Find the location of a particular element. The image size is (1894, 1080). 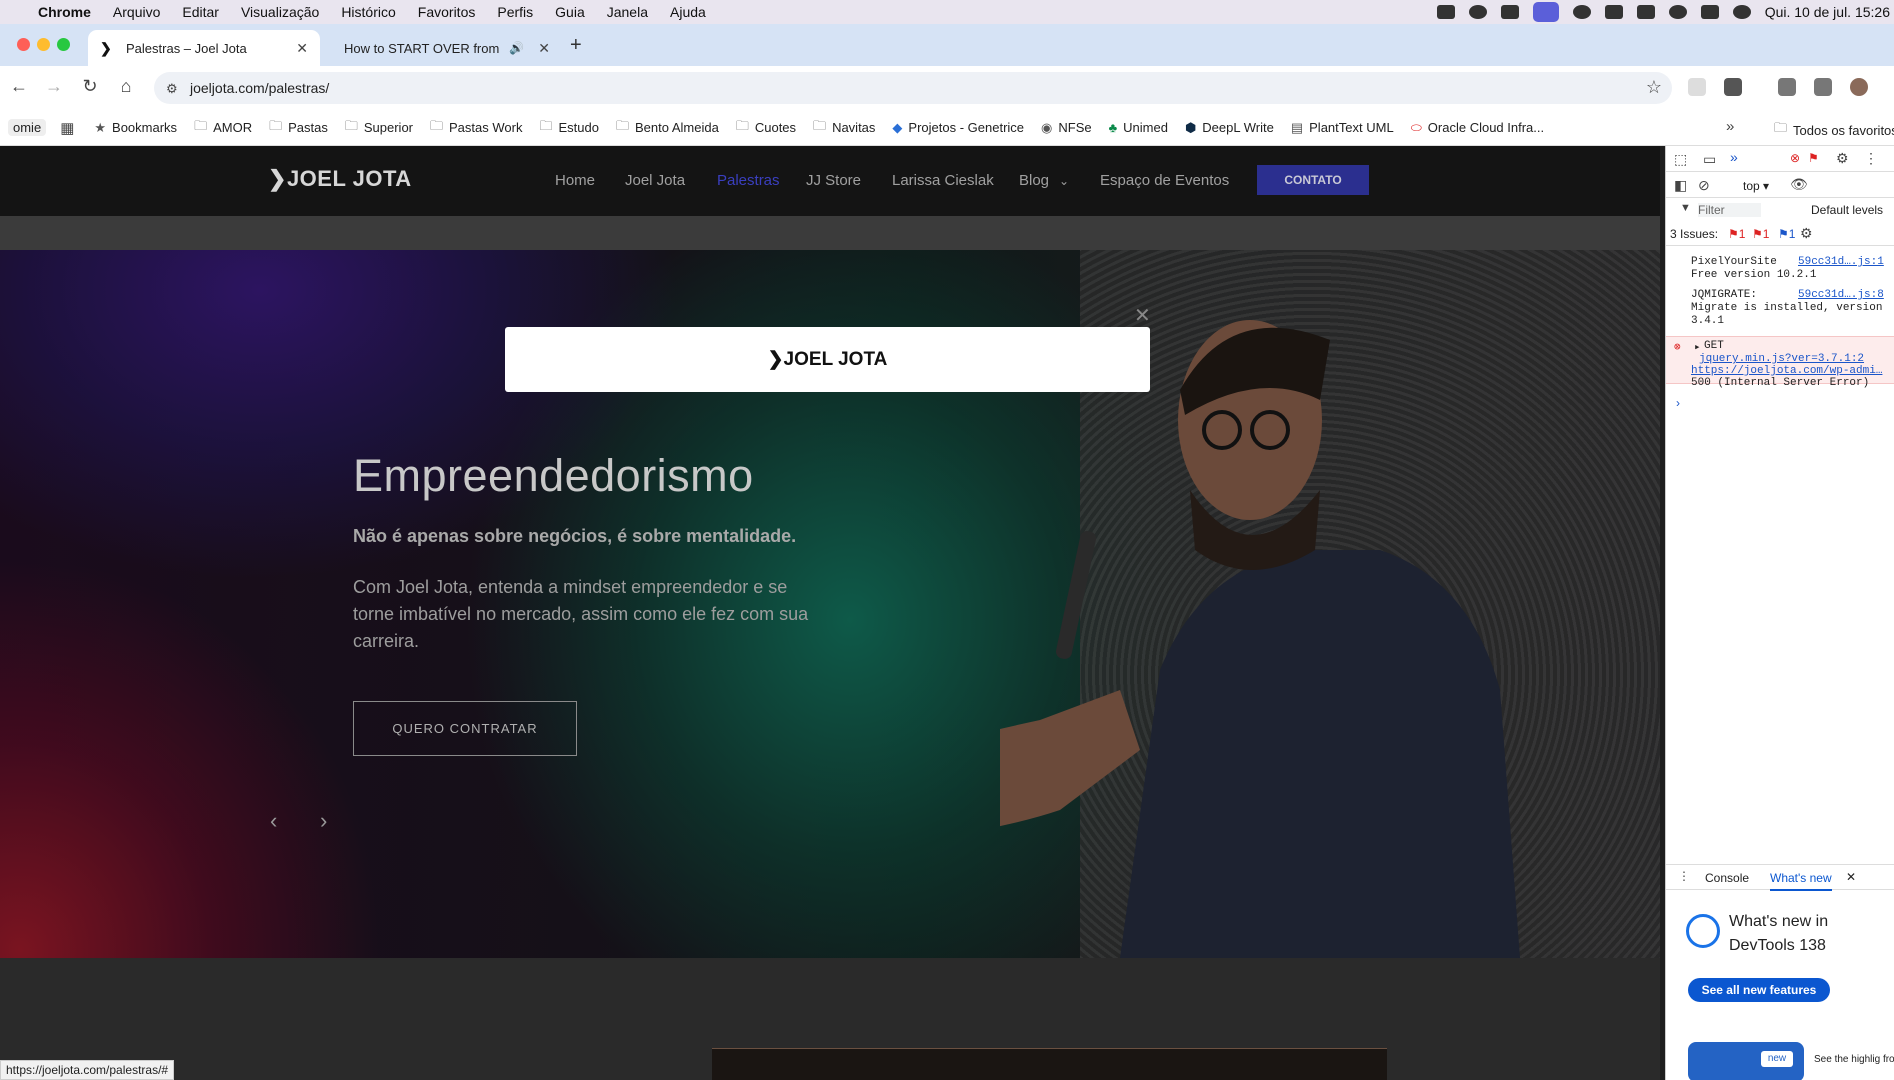

message-source-link: 59cc31d….js:1 is located at coordinates (1841, 262).